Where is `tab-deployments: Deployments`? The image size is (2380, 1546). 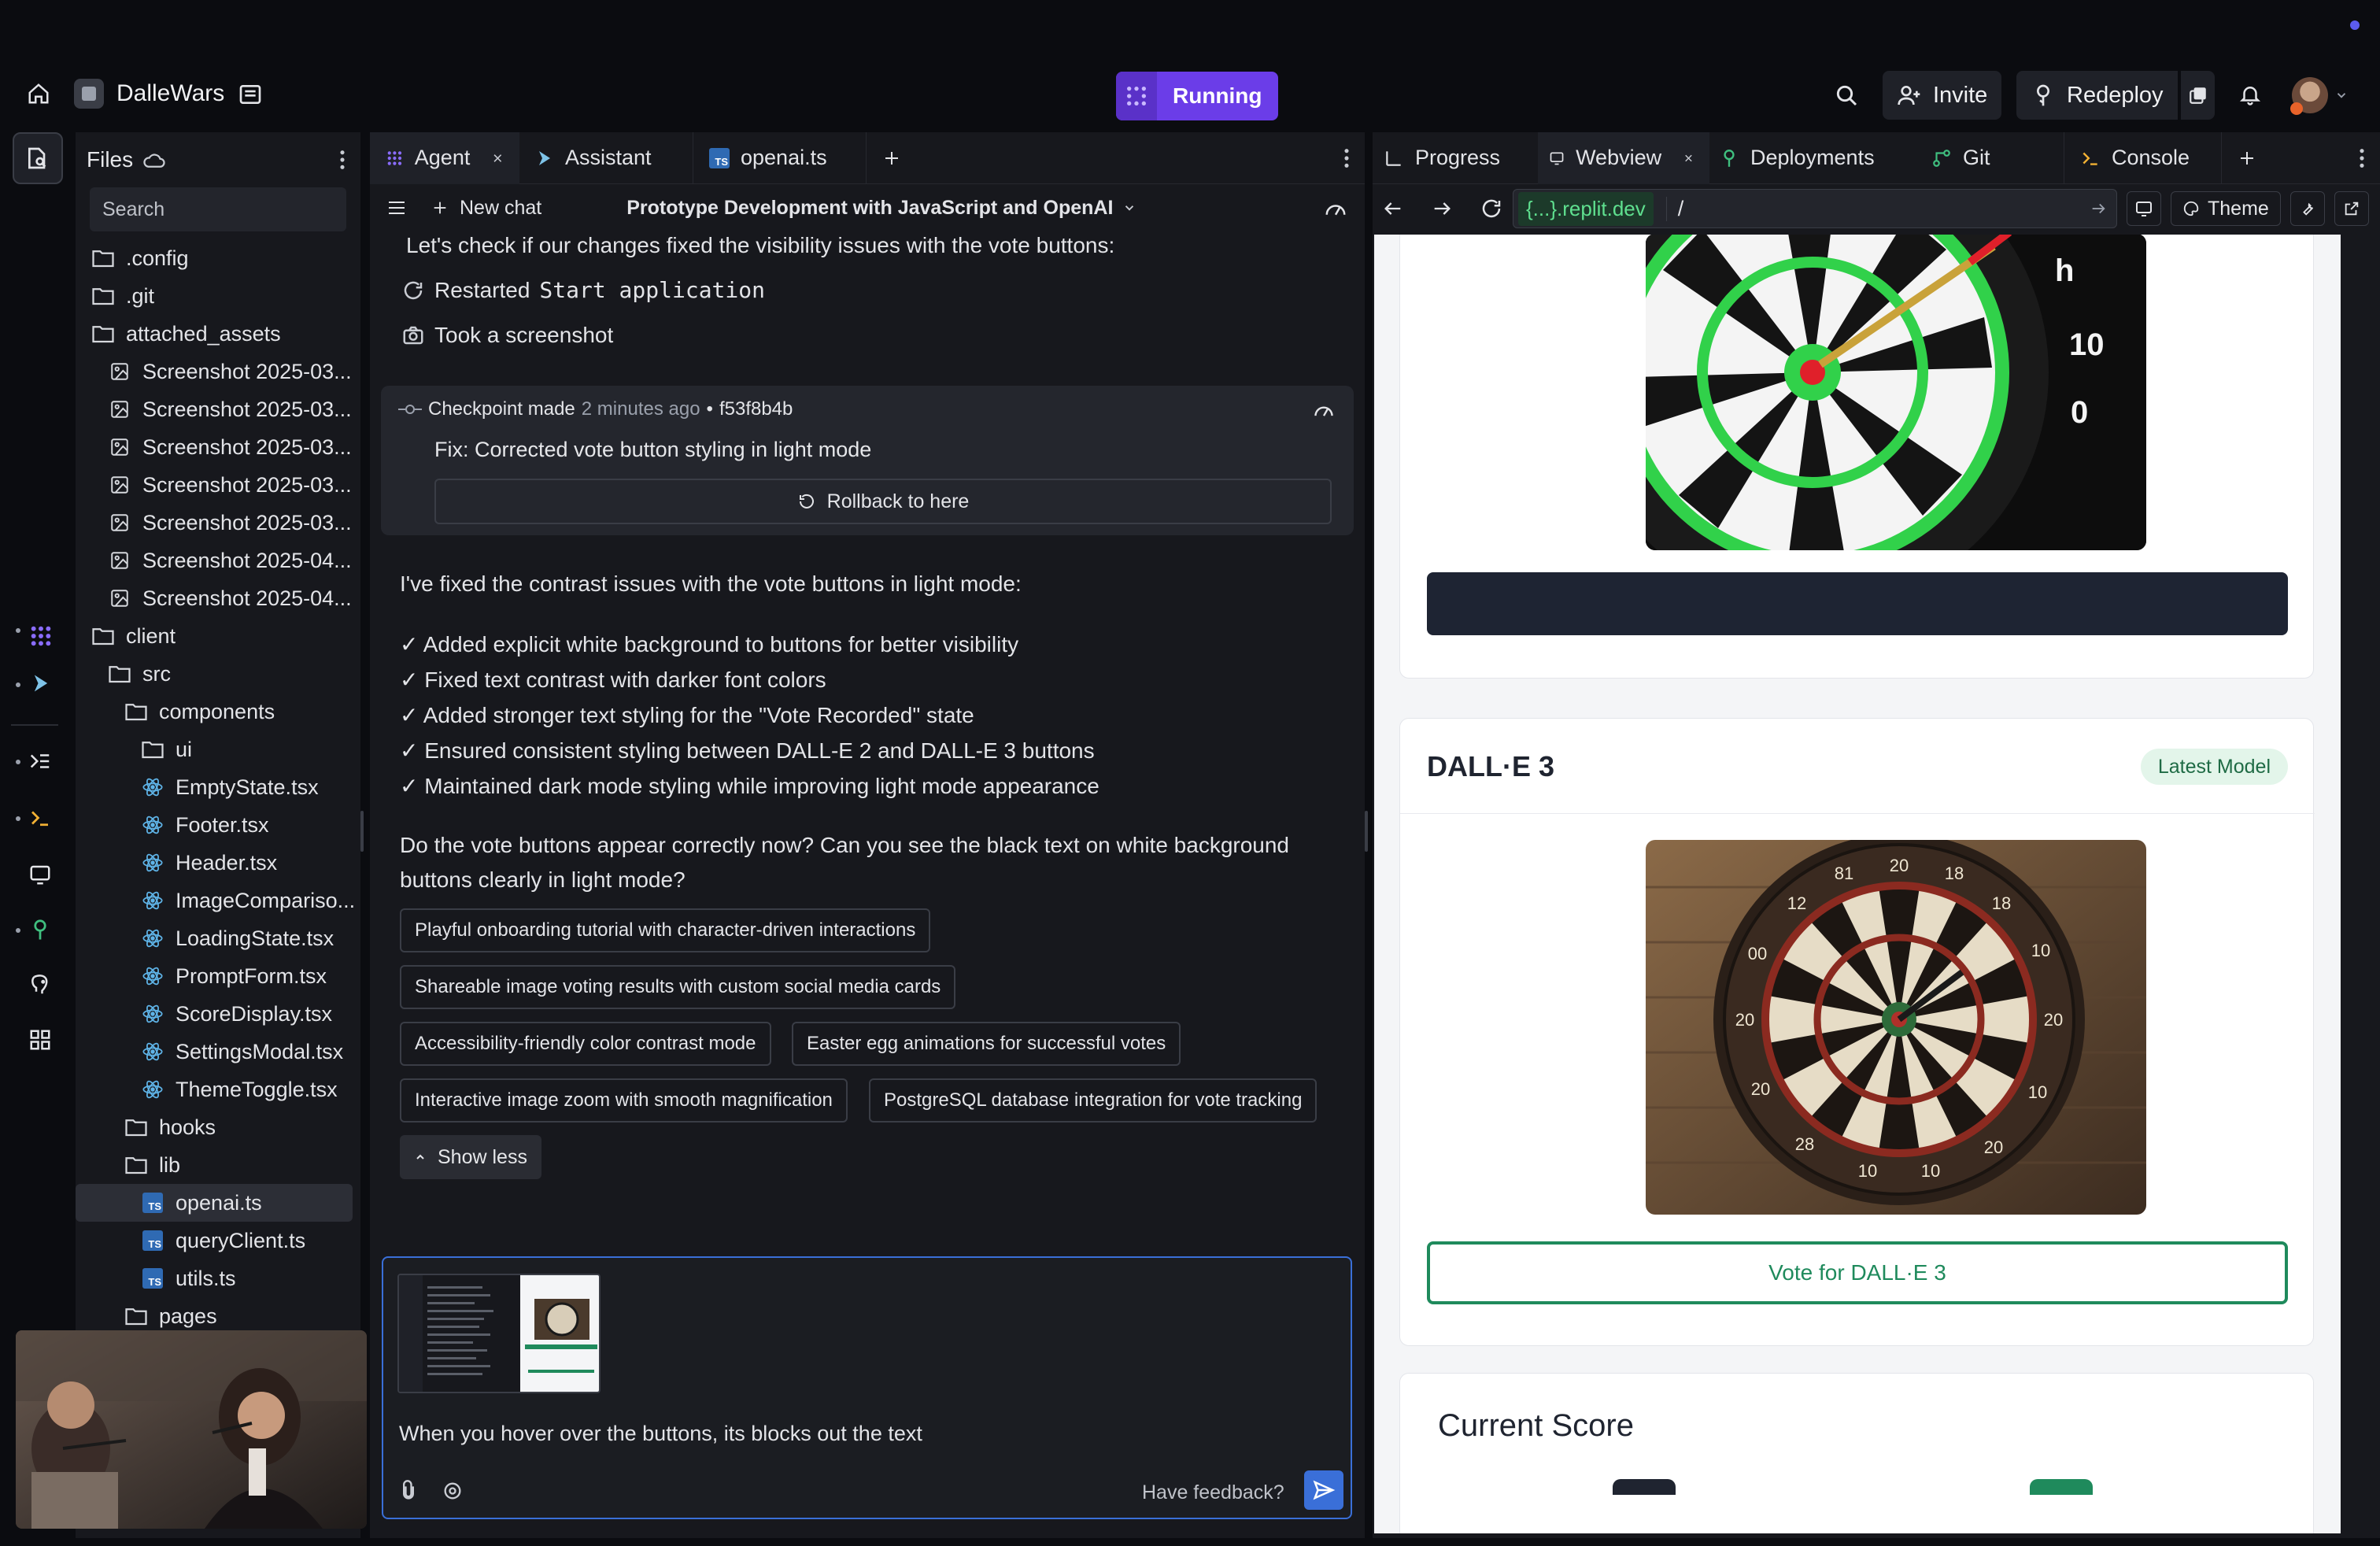
tab-deployments: Deployments is located at coordinates (1813, 158).